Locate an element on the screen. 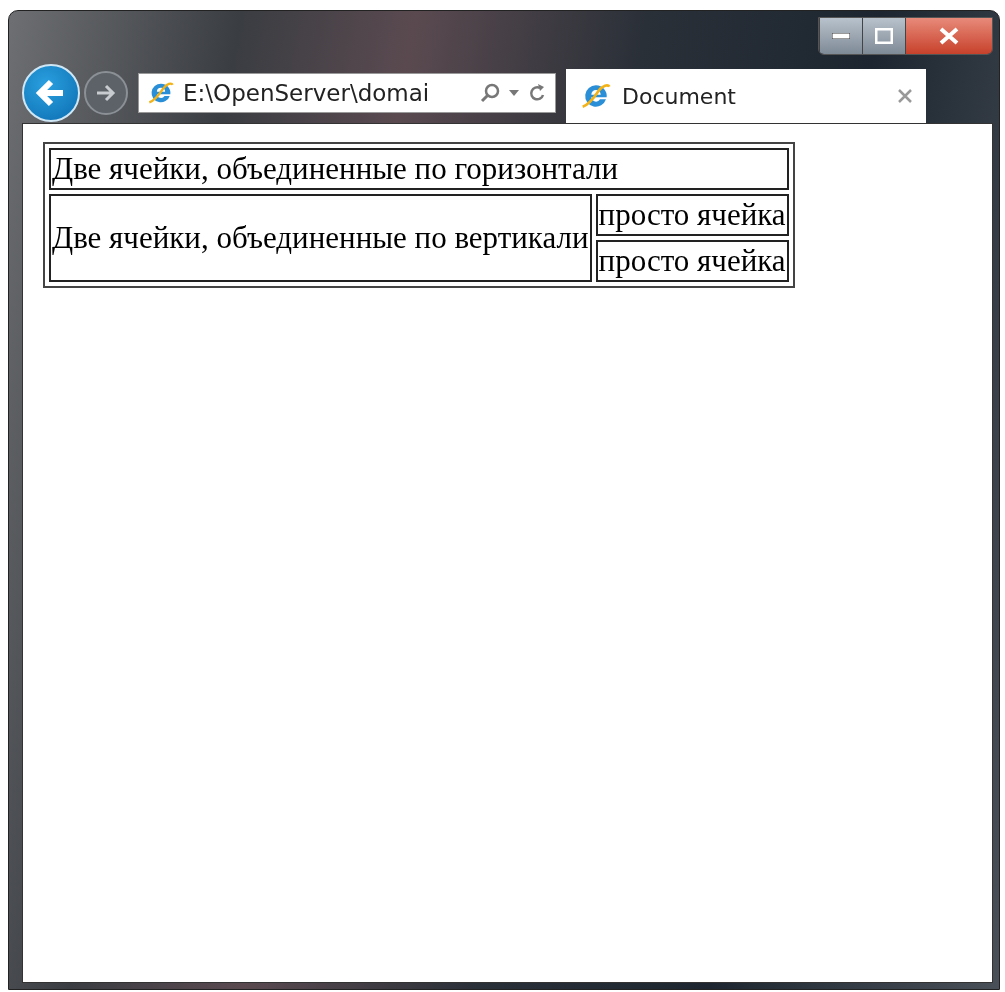 The height and width of the screenshot is (992, 1005). browser-tab: Document is located at coordinates (746, 96).